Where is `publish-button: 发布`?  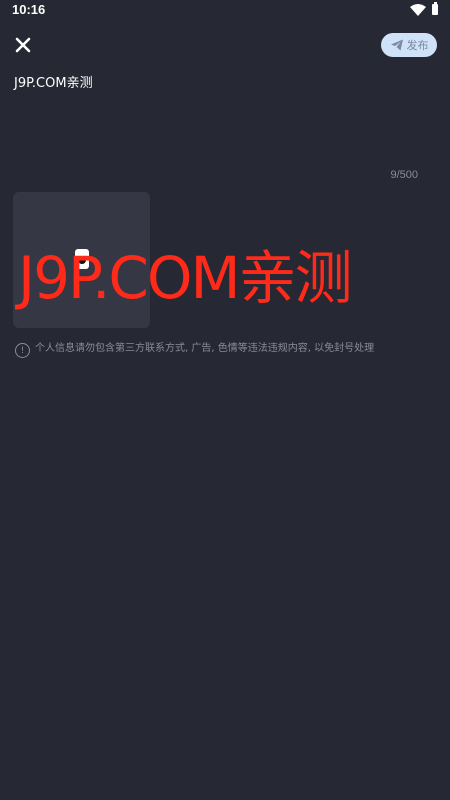
publish-button: 发布 is located at coordinates (409, 45).